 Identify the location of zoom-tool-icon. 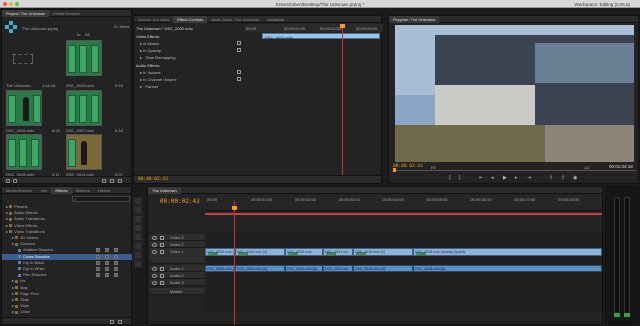
(138, 264).